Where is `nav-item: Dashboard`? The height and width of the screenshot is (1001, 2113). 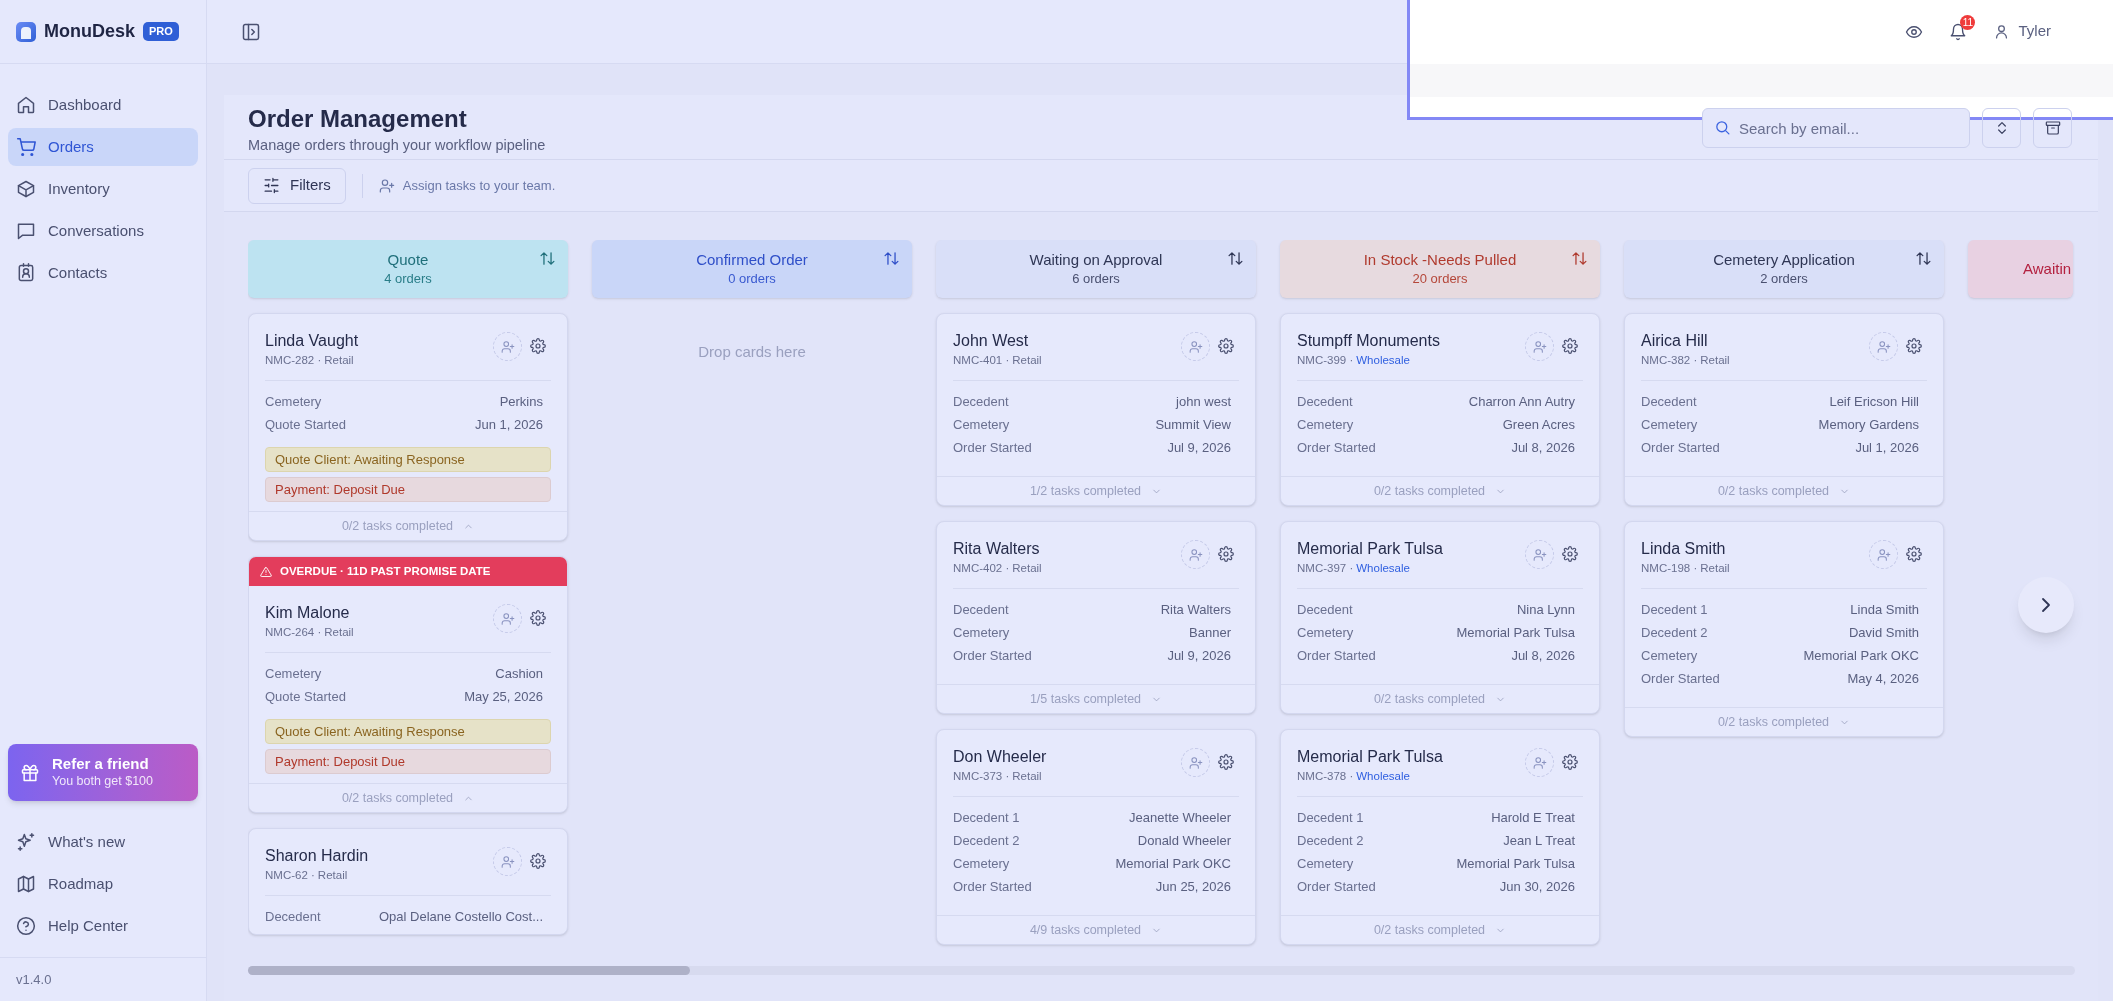
nav-item: Dashboard is located at coordinates (103, 105).